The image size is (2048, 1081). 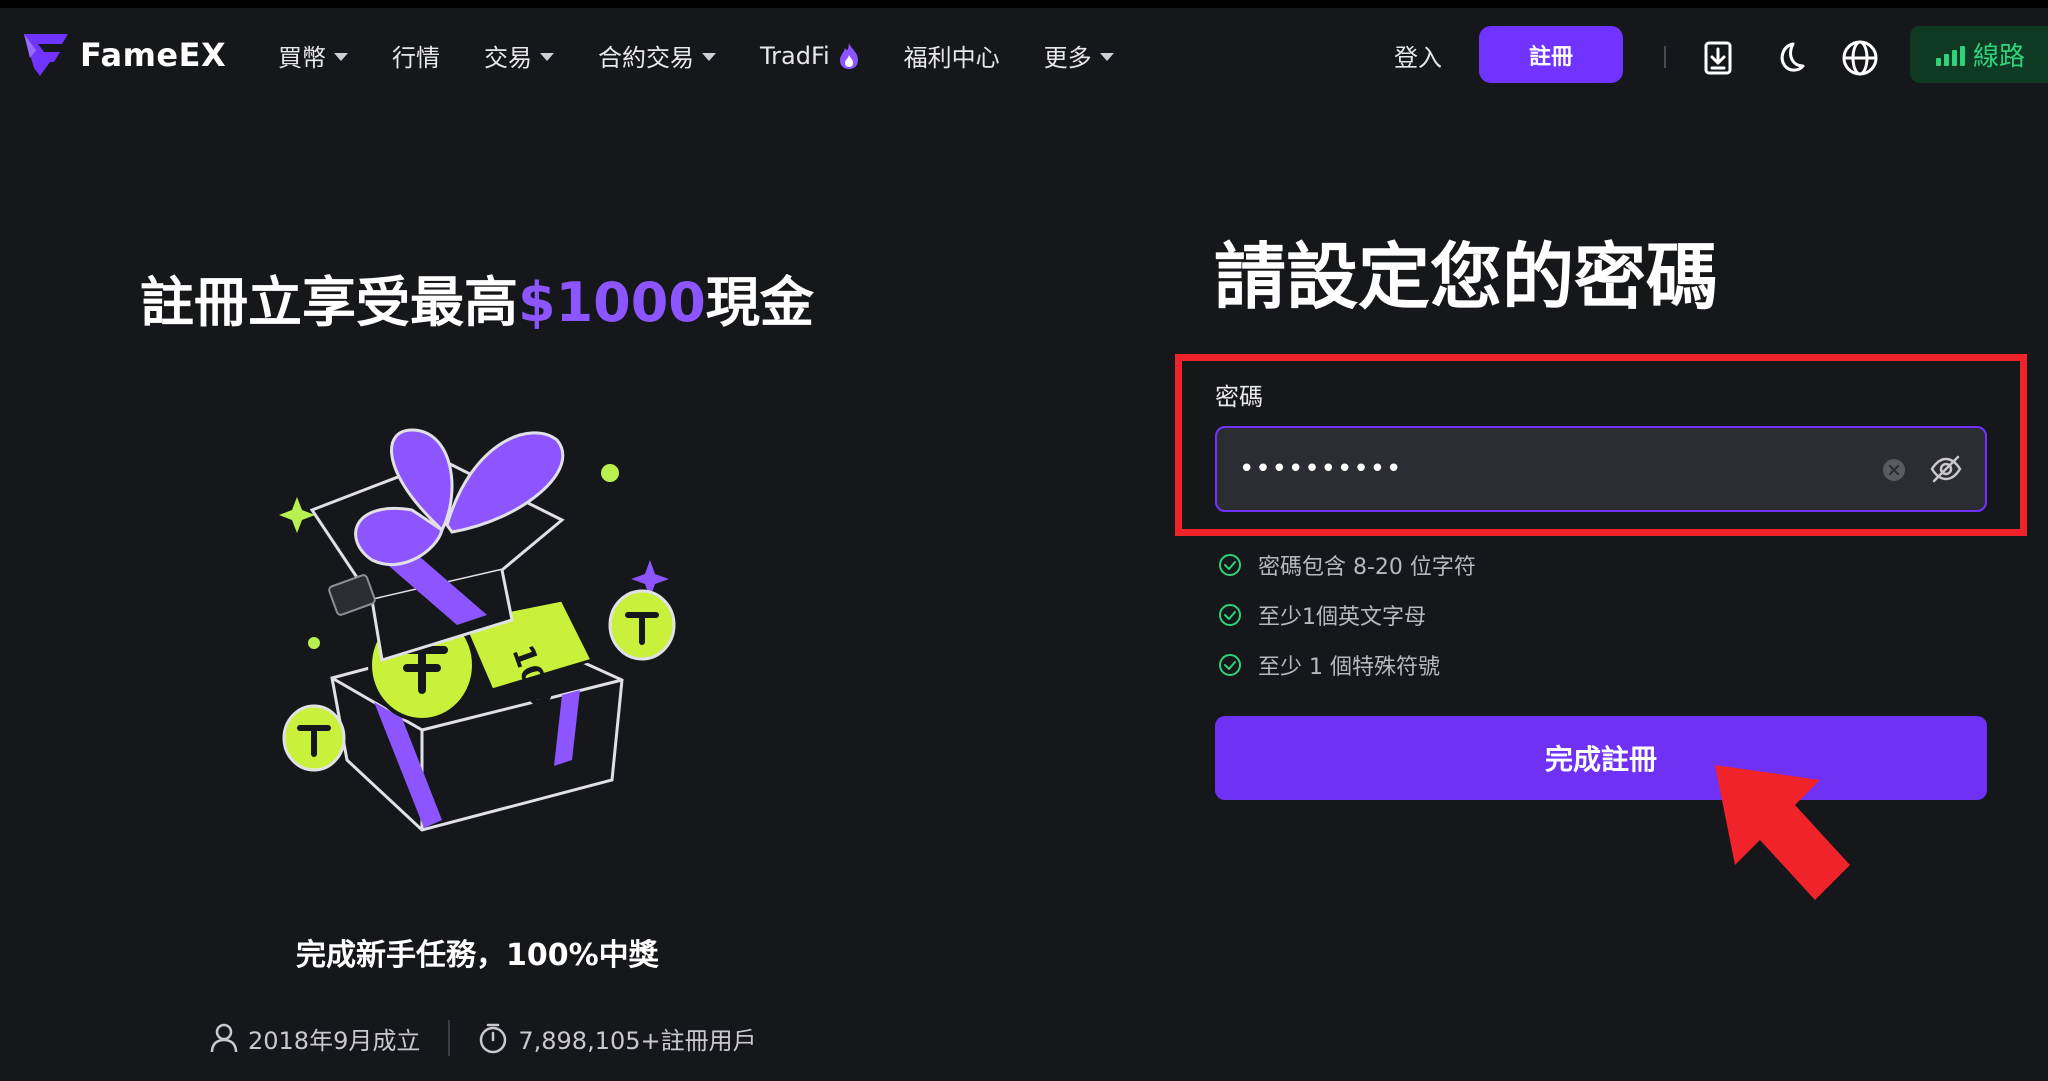 What do you see at coordinates (315, 1038) in the screenshot?
I see `stat-founded: 2018年9月成立` at bounding box center [315, 1038].